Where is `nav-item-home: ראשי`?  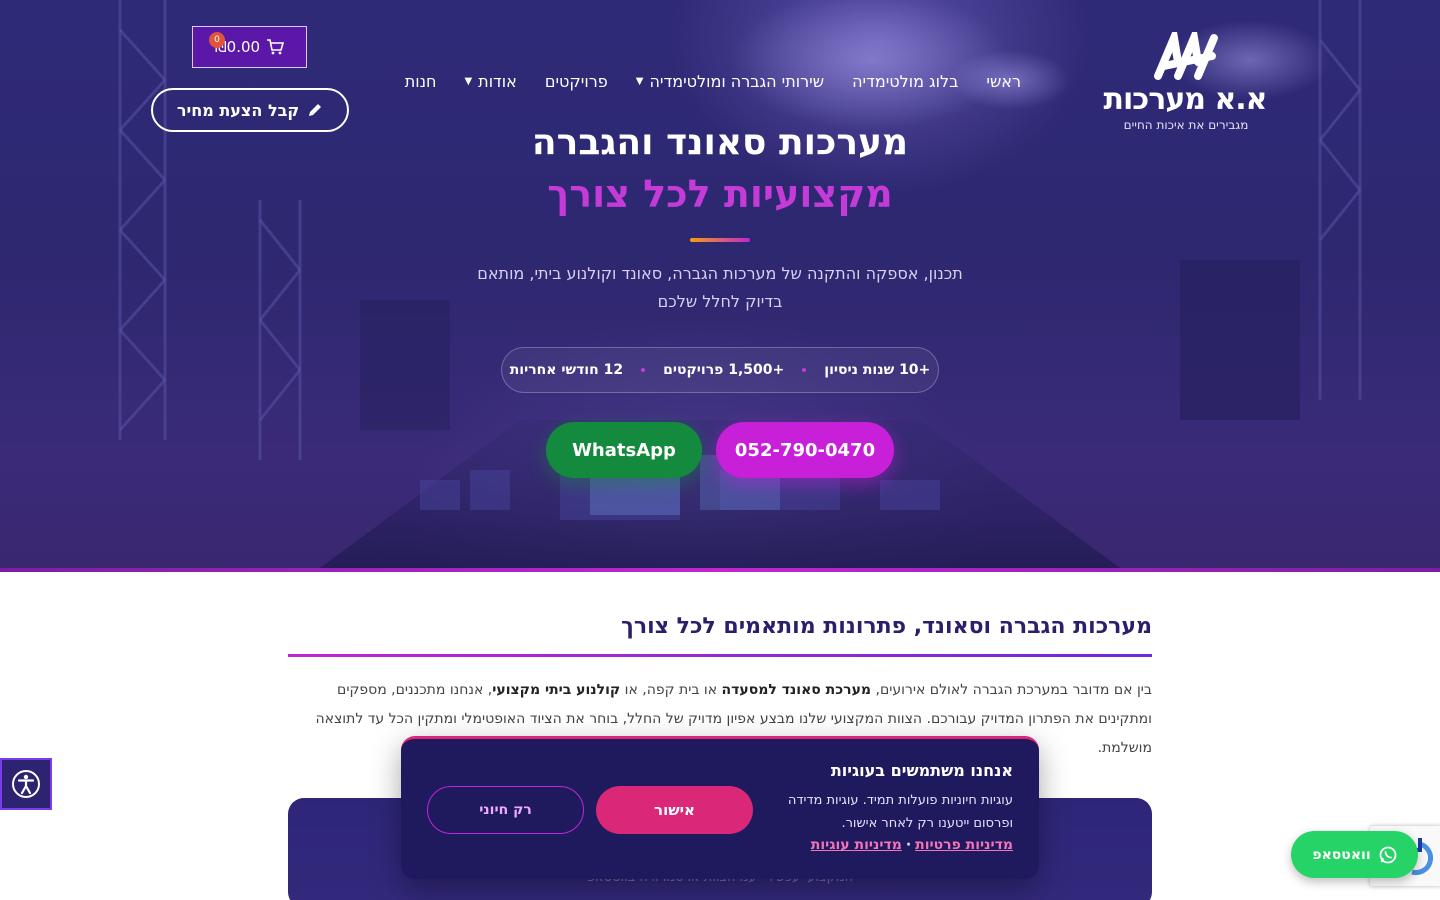
nav-item-home: ראשי is located at coordinates (1003, 81).